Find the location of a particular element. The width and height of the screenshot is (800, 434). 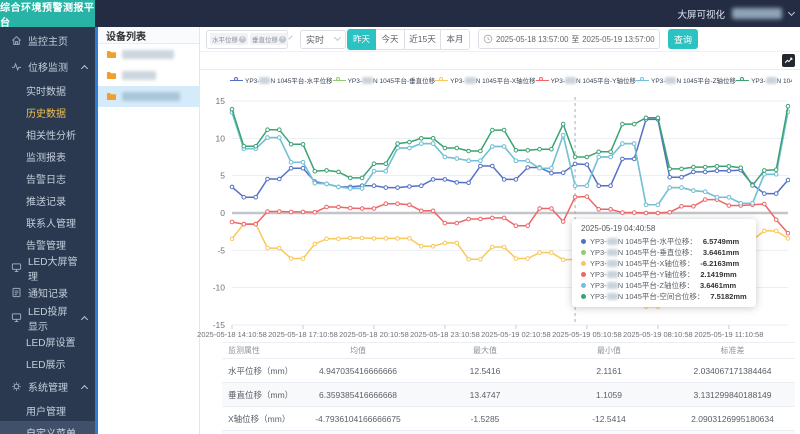

legend-item-1: YP3- N 1045平台-水平位移 is located at coordinates (281, 80).